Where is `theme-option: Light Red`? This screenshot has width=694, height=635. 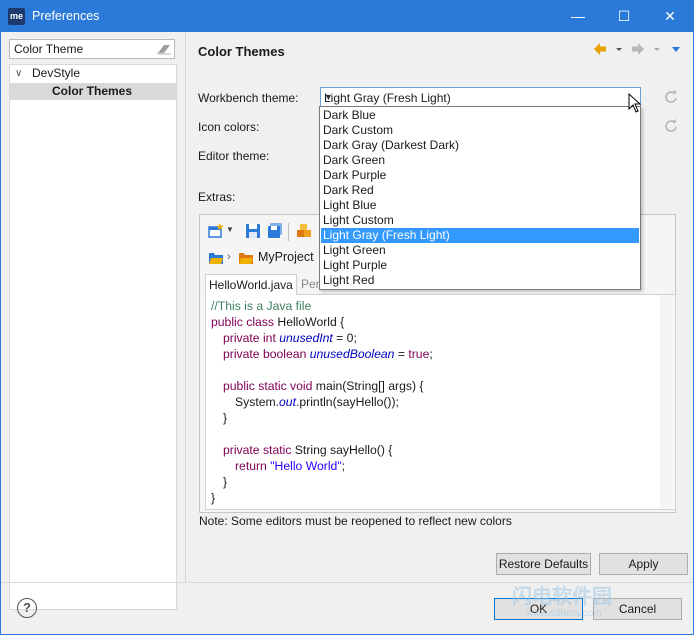
theme-option: Light Red is located at coordinates (480, 280).